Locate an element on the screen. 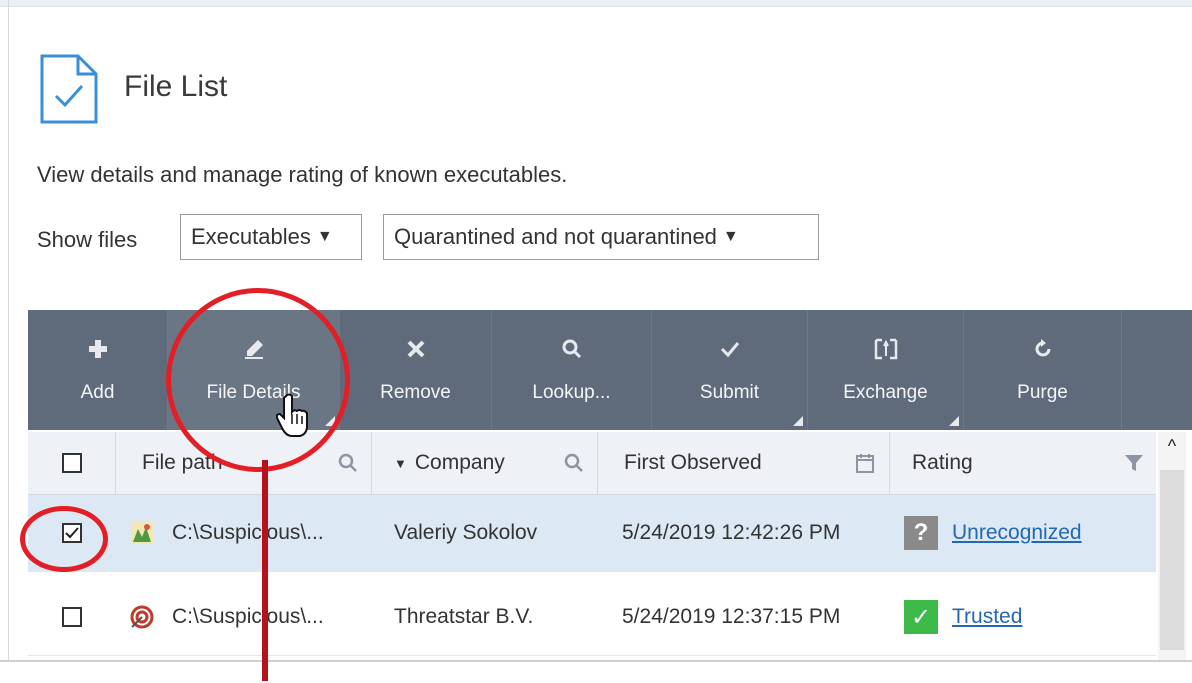 This screenshot has height=683, width=1192. rating-link: Trusted is located at coordinates (987, 617).